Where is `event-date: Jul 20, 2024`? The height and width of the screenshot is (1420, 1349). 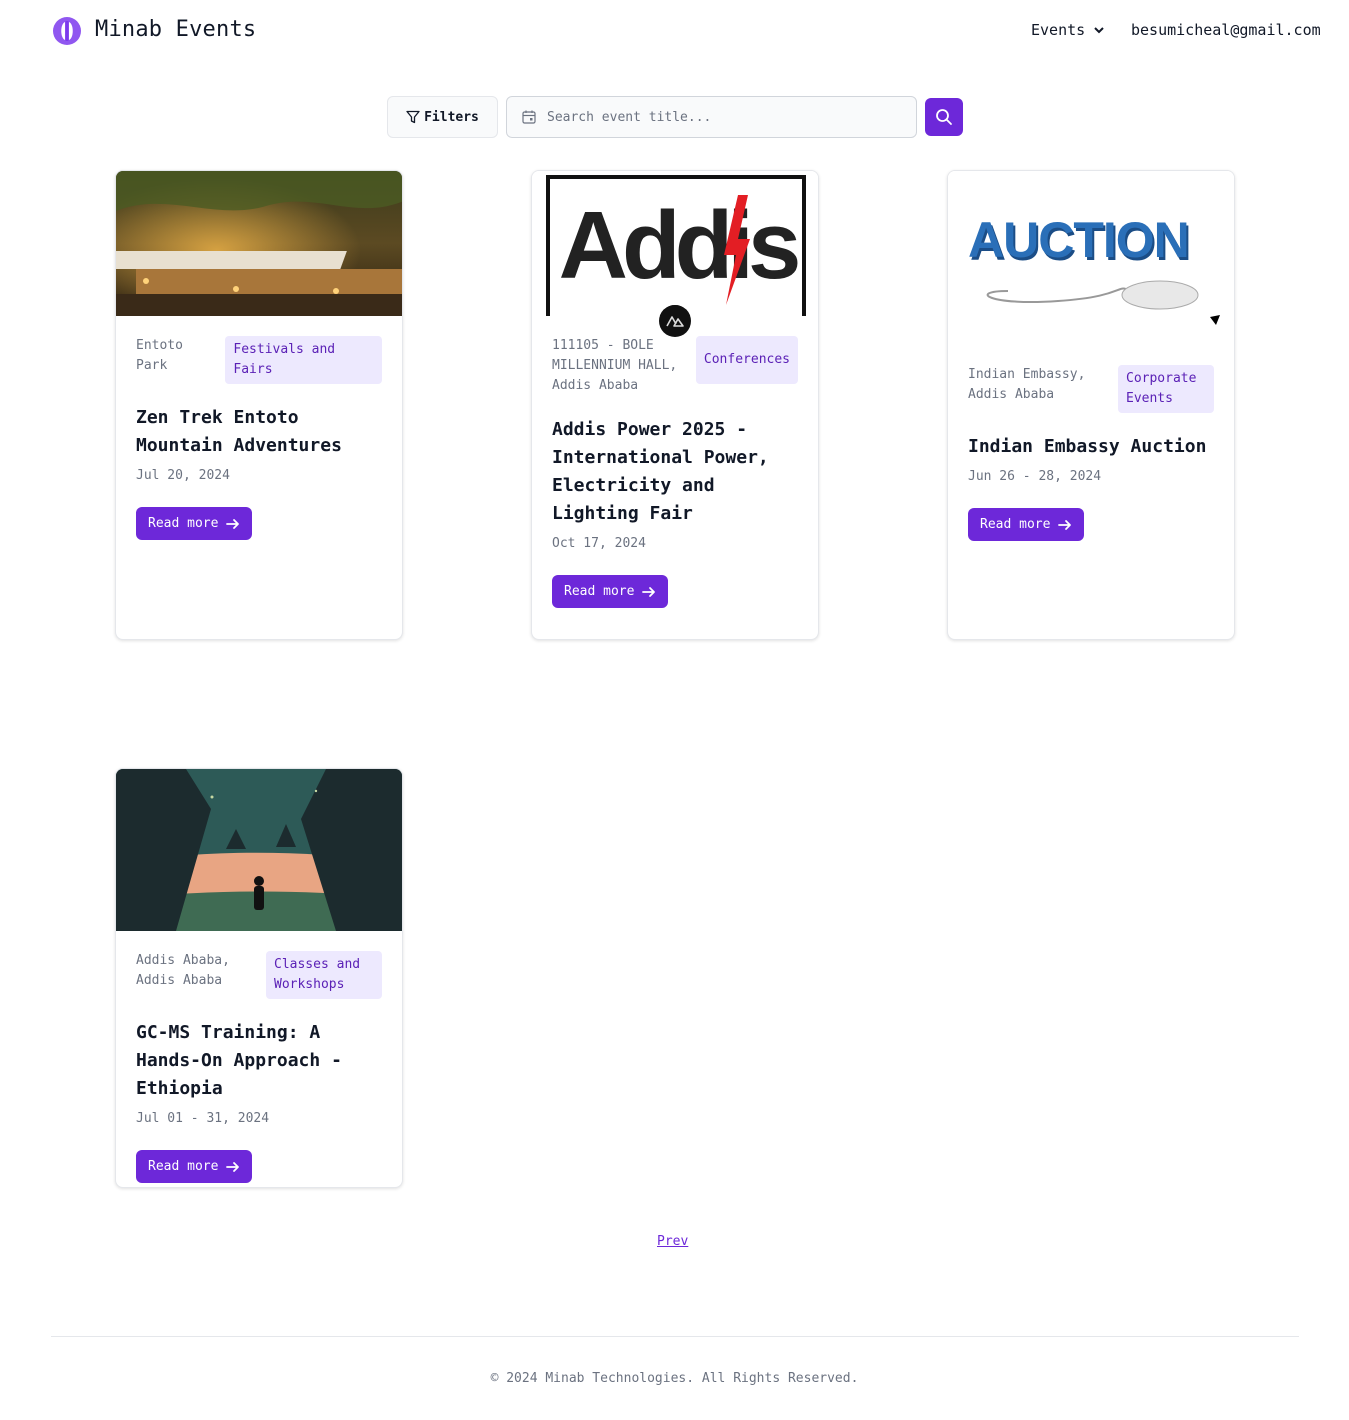
event-date: Jul 20, 2024 is located at coordinates (183, 475).